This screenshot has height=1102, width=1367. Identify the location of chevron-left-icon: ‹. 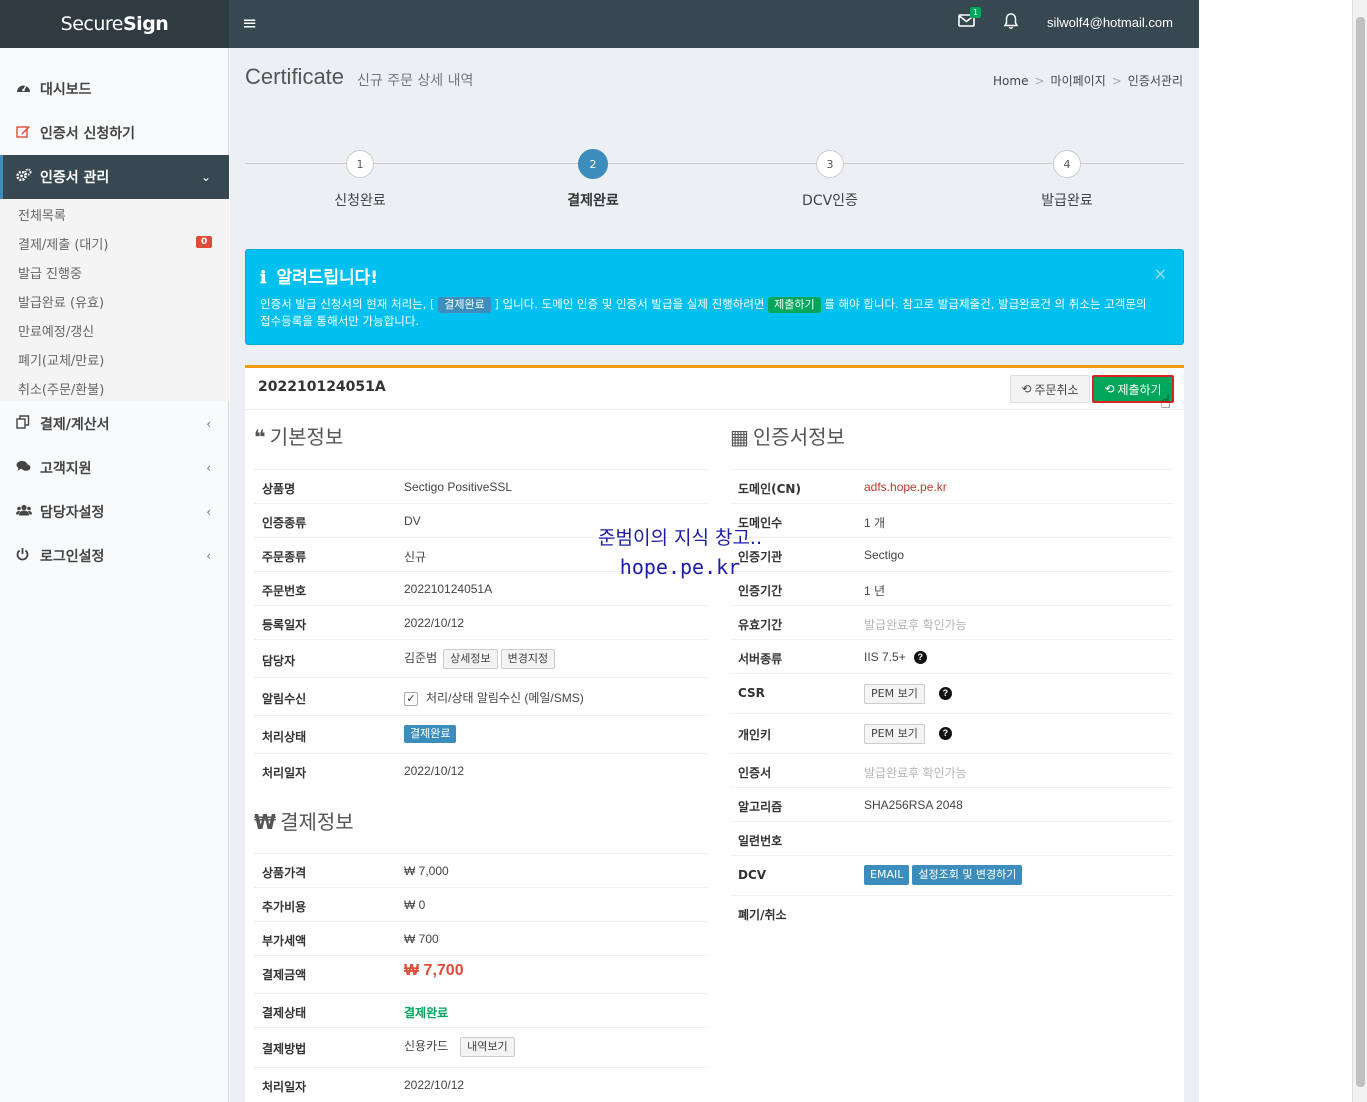
(208, 512).